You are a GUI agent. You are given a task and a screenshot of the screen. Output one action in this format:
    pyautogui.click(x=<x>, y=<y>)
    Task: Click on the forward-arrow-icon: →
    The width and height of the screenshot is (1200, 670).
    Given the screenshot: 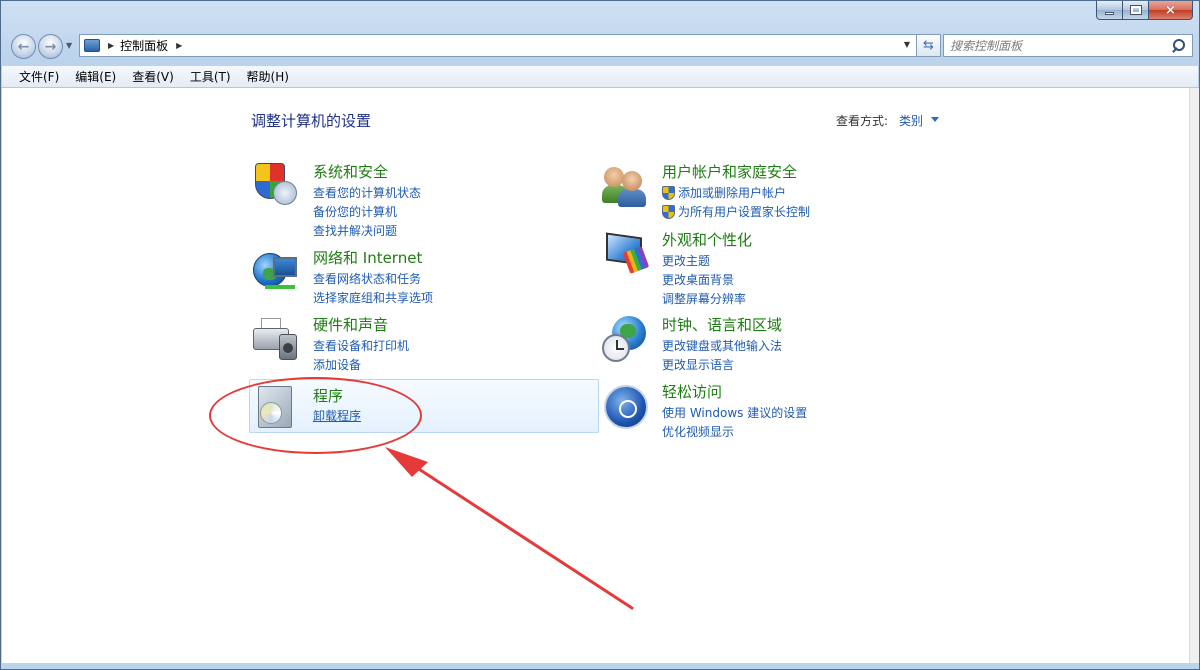 What is the action you would take?
    pyautogui.click(x=50, y=46)
    